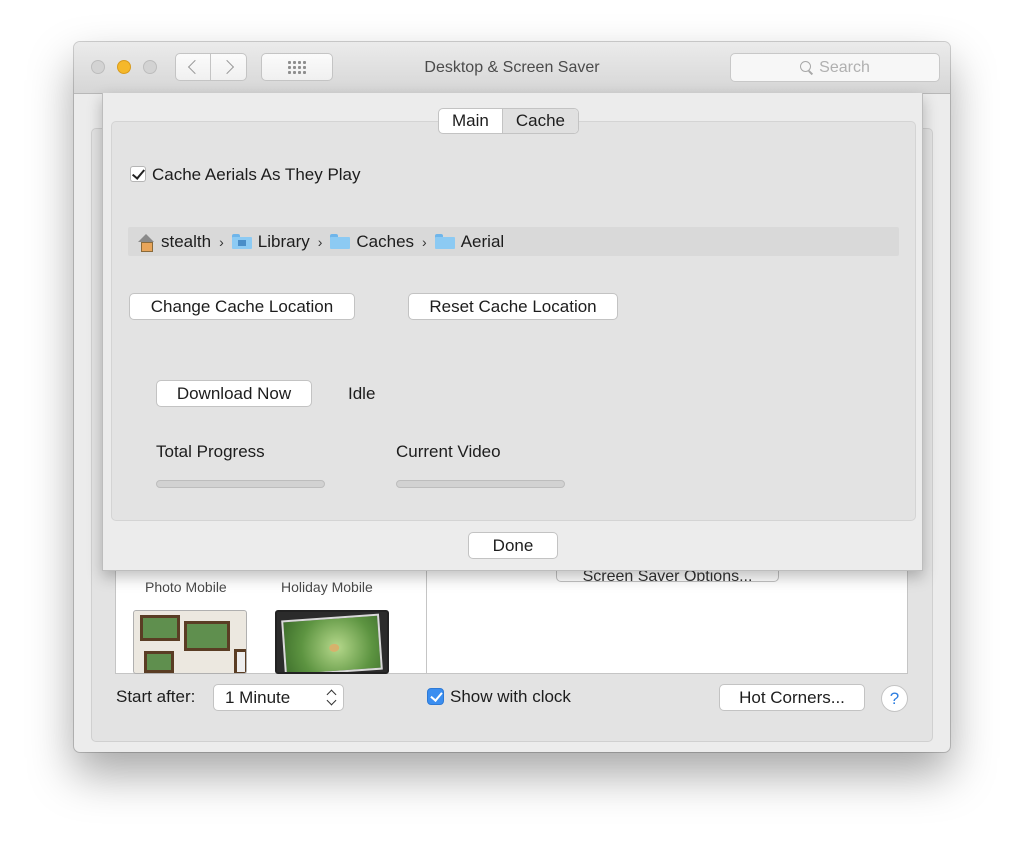  I want to click on total-progress-bar, so click(240, 484).